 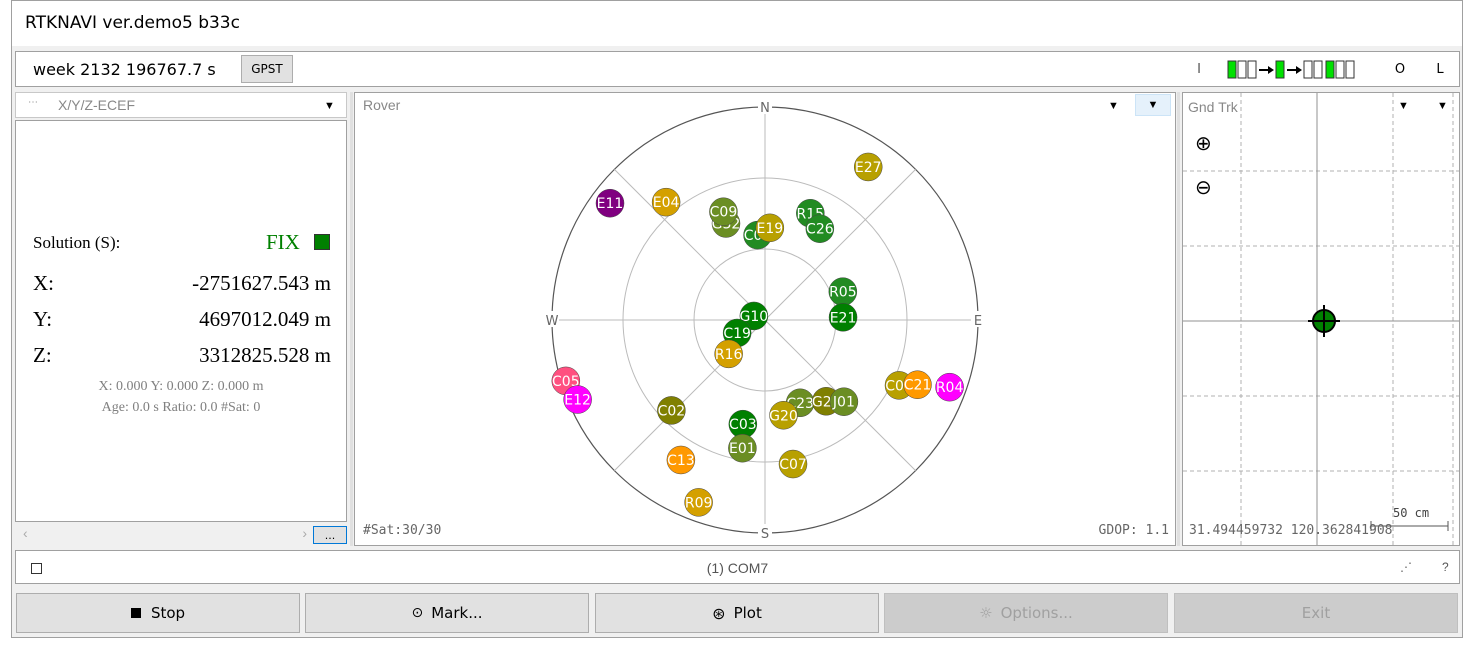 What do you see at coordinates (1133, 530) in the screenshot?
I see `gdop-value: GDOP: 1.1` at bounding box center [1133, 530].